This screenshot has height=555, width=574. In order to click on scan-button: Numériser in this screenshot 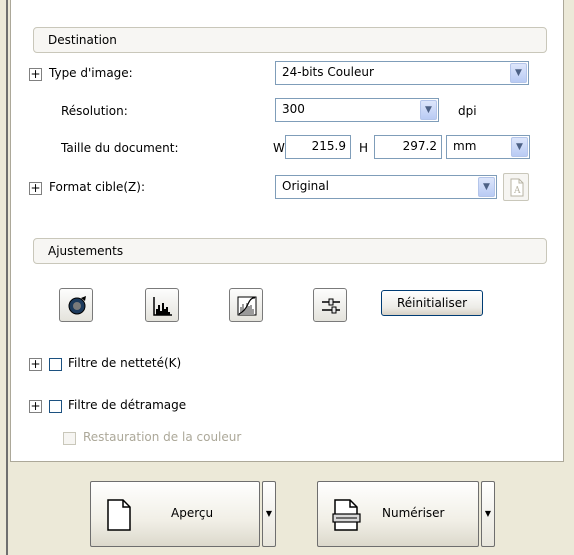, I will do `click(398, 514)`.